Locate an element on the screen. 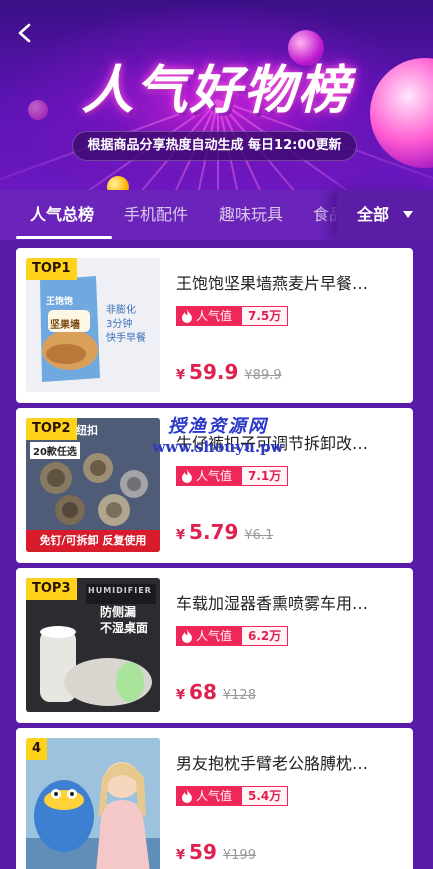 This screenshot has width=433, height=869. bag-claim-3: 快手早餐 is located at coordinates (126, 338).